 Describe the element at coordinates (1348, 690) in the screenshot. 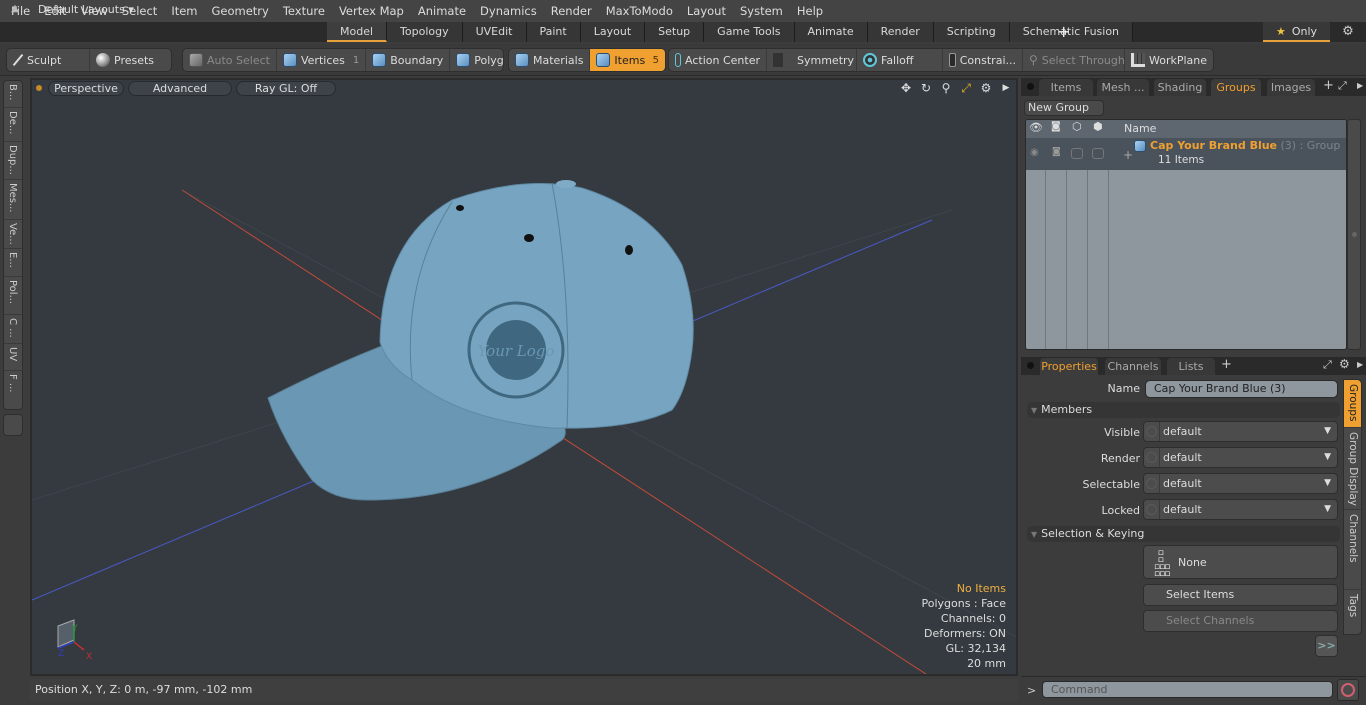

I see `record-macro-button` at that location.